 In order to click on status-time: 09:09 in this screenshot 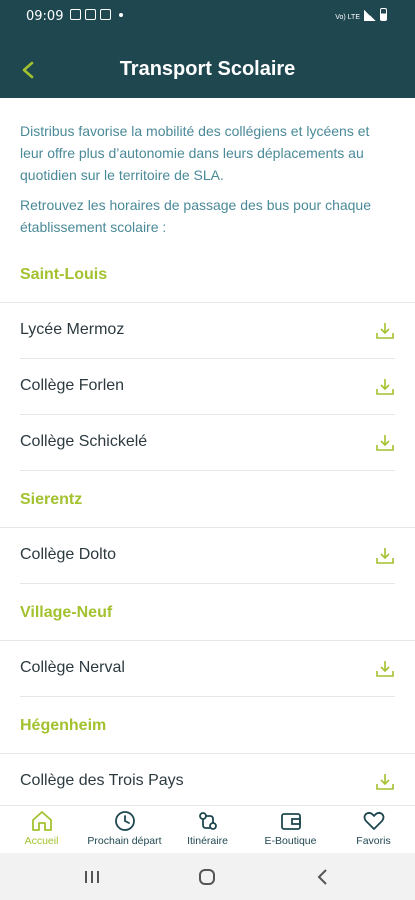, I will do `click(45, 16)`.